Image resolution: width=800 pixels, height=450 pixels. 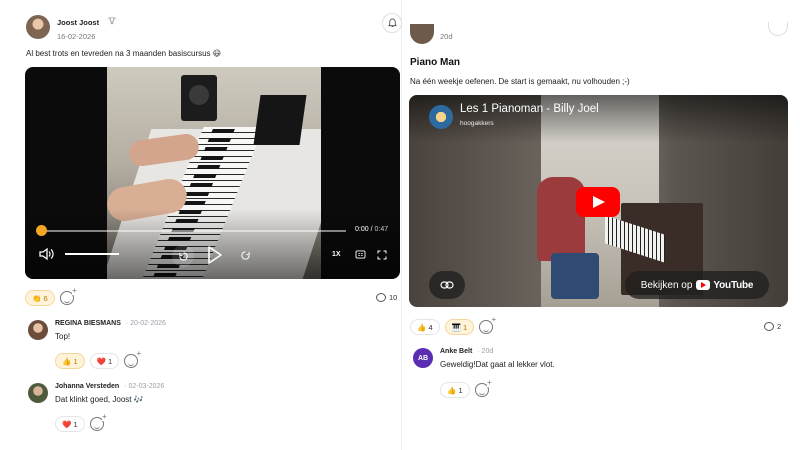 What do you see at coordinates (193, 231) in the screenshot?
I see `video-progress-track` at bounding box center [193, 231].